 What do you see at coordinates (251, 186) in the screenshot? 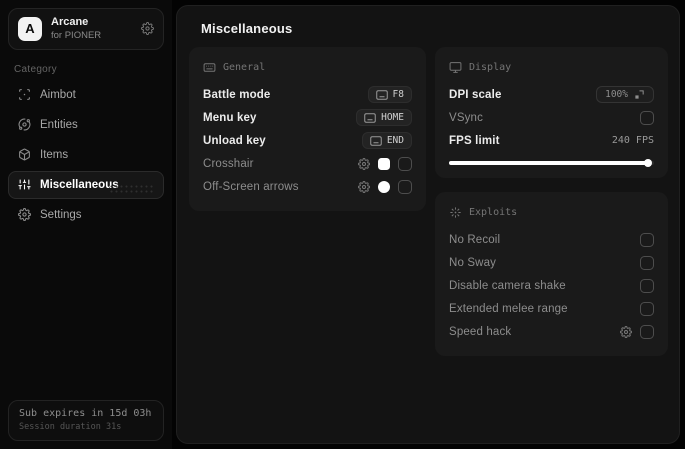
I see `offscreen-arrows-label: Off-Screen arrows` at bounding box center [251, 186].